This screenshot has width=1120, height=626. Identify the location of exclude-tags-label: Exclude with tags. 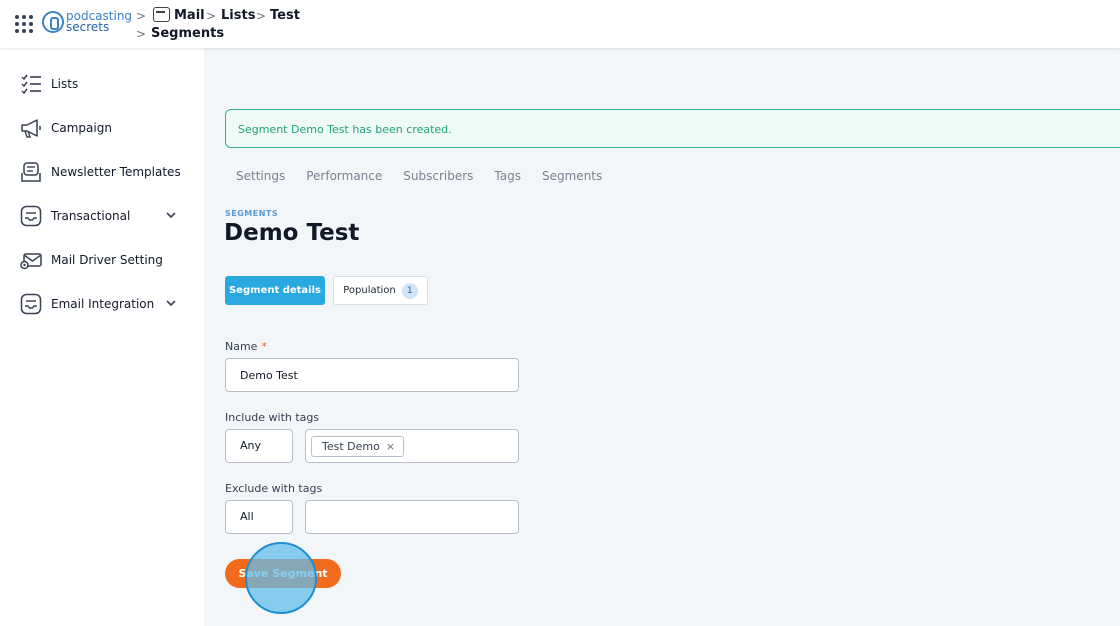
(274, 488).